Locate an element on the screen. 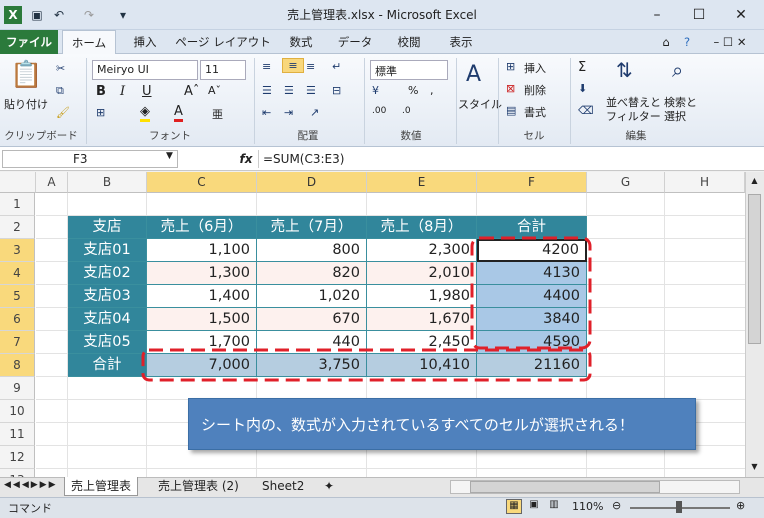 This screenshot has width=764, height=518. selected-total-row-outline is located at coordinates (366, 365).